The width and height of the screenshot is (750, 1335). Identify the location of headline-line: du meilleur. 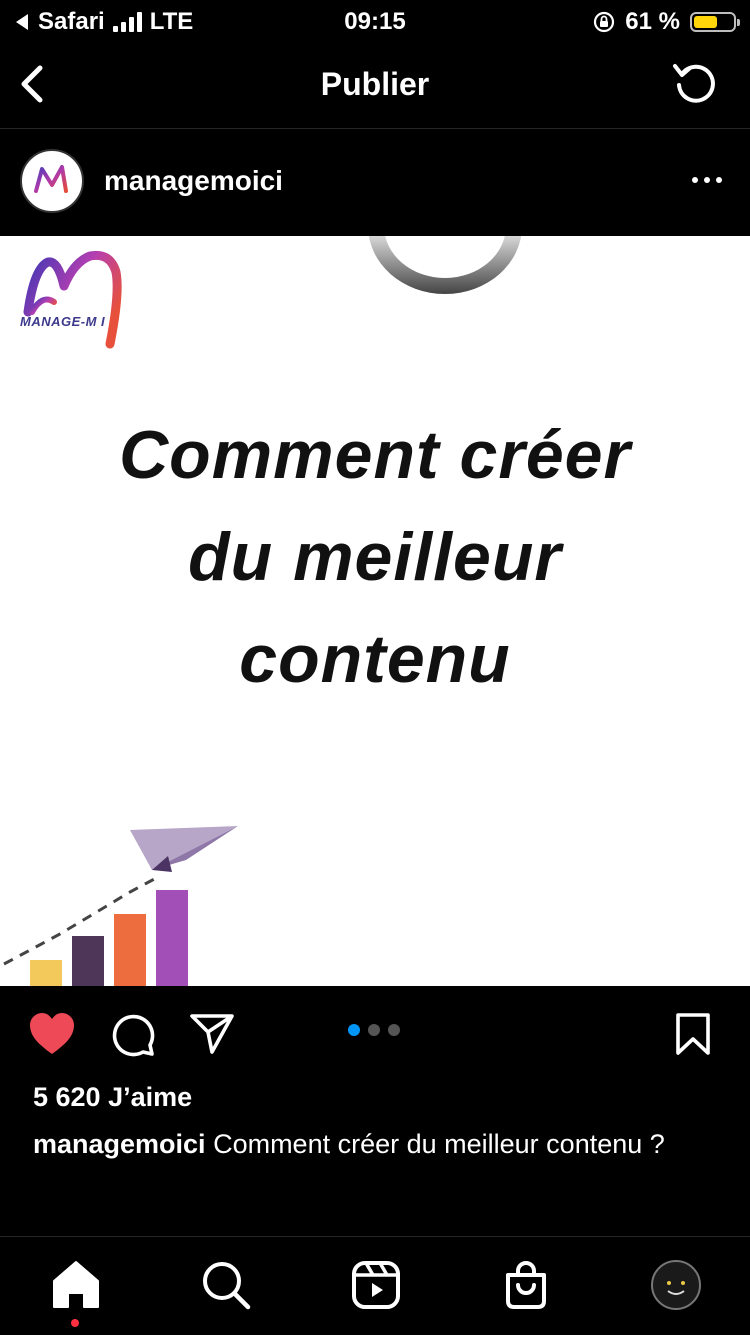
(375, 557).